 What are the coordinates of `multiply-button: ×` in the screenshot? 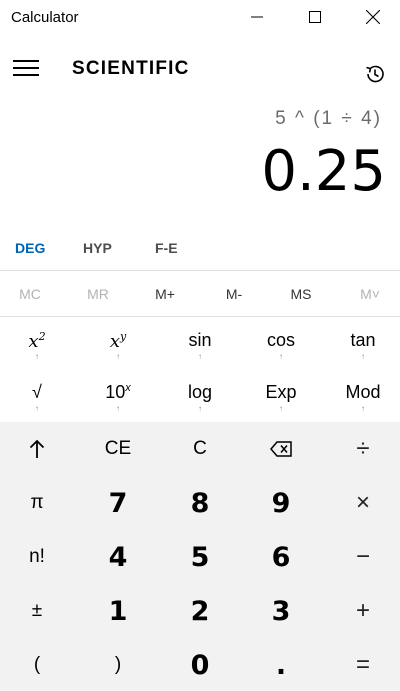 It's located at (361, 503).